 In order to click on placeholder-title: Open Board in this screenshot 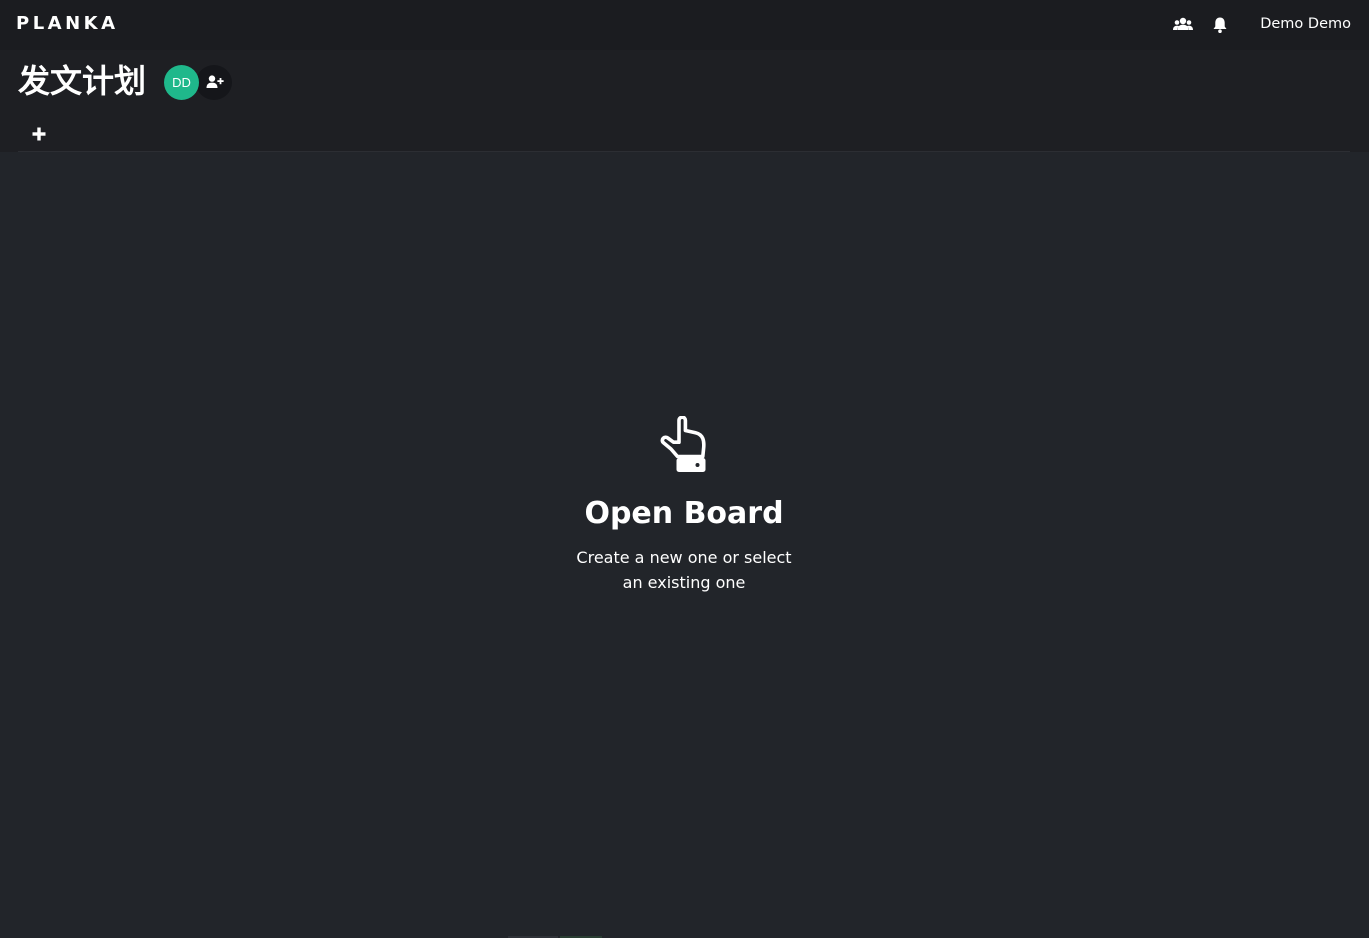, I will do `click(684, 513)`.